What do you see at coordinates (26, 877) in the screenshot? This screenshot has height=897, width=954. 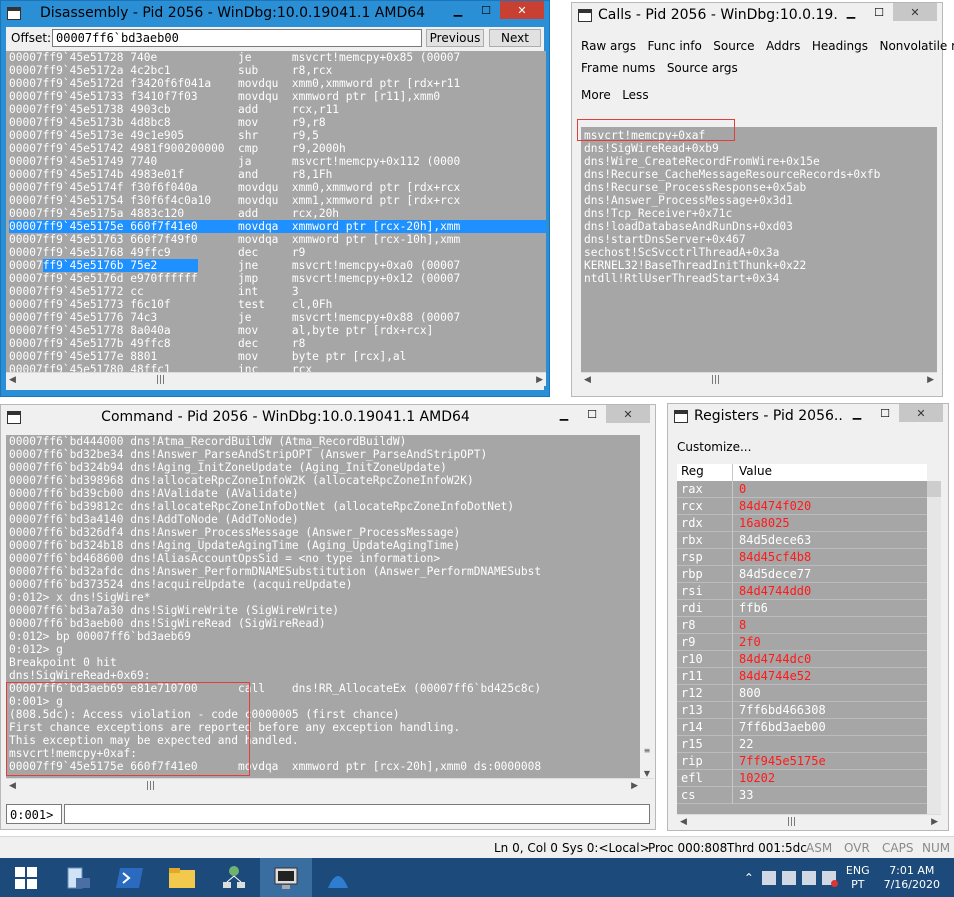 I see `start-button` at bounding box center [26, 877].